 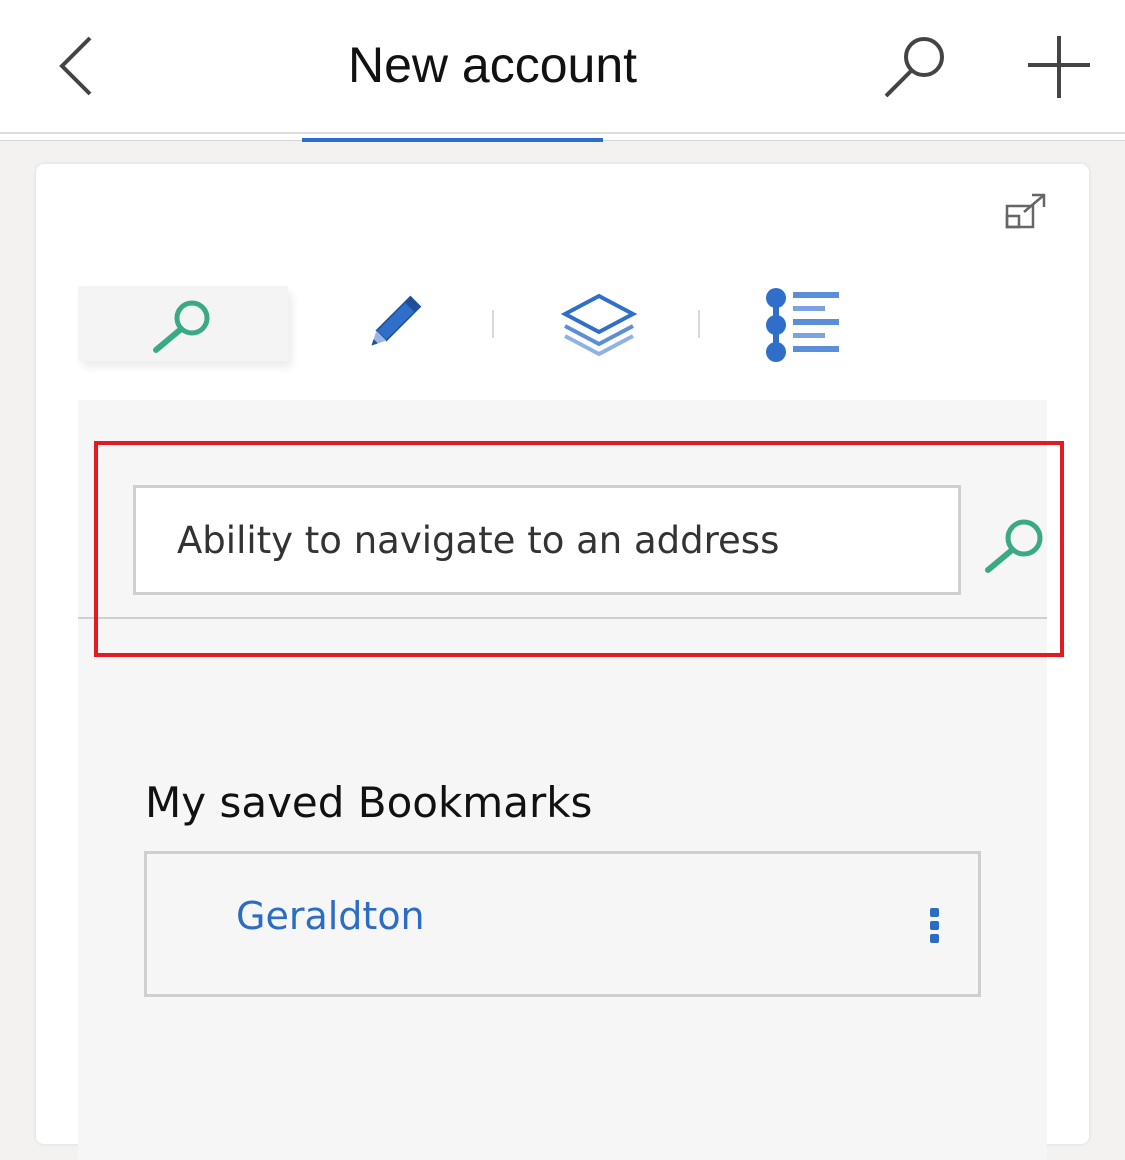 What do you see at coordinates (935, 926) in the screenshot?
I see `more-options-icon` at bounding box center [935, 926].